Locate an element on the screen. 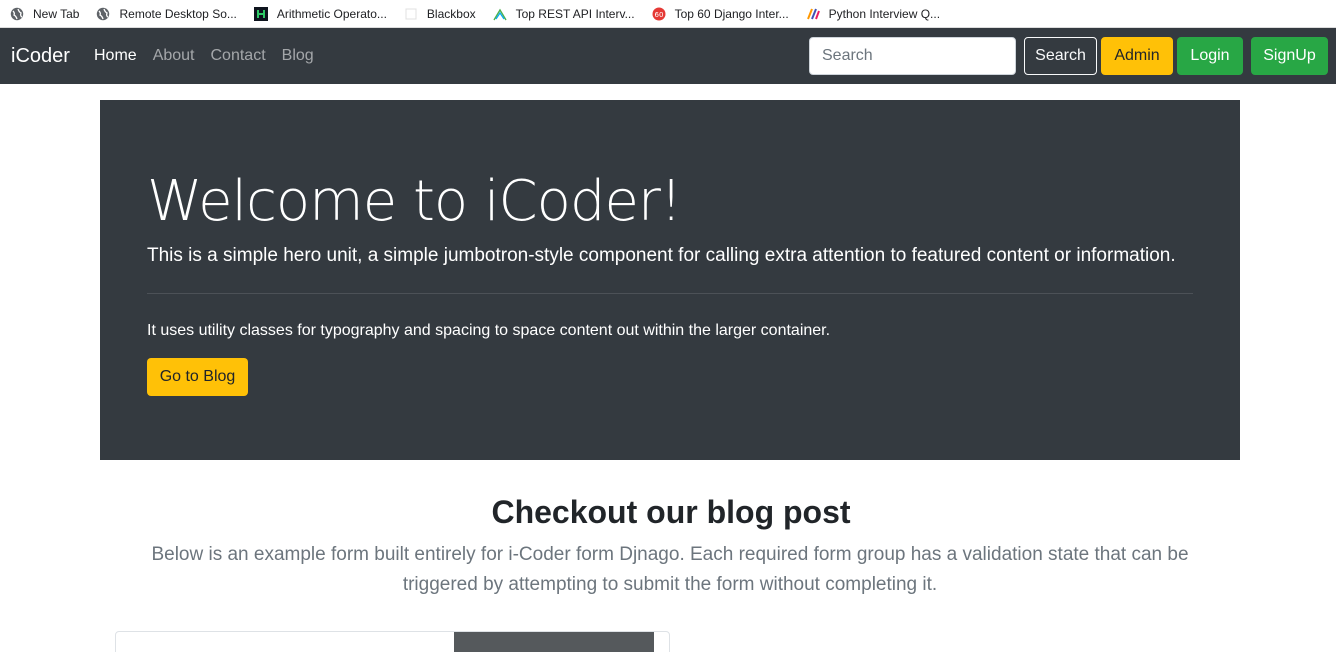 The width and height of the screenshot is (1336, 652). blackbox-icon is located at coordinates (411, 14).